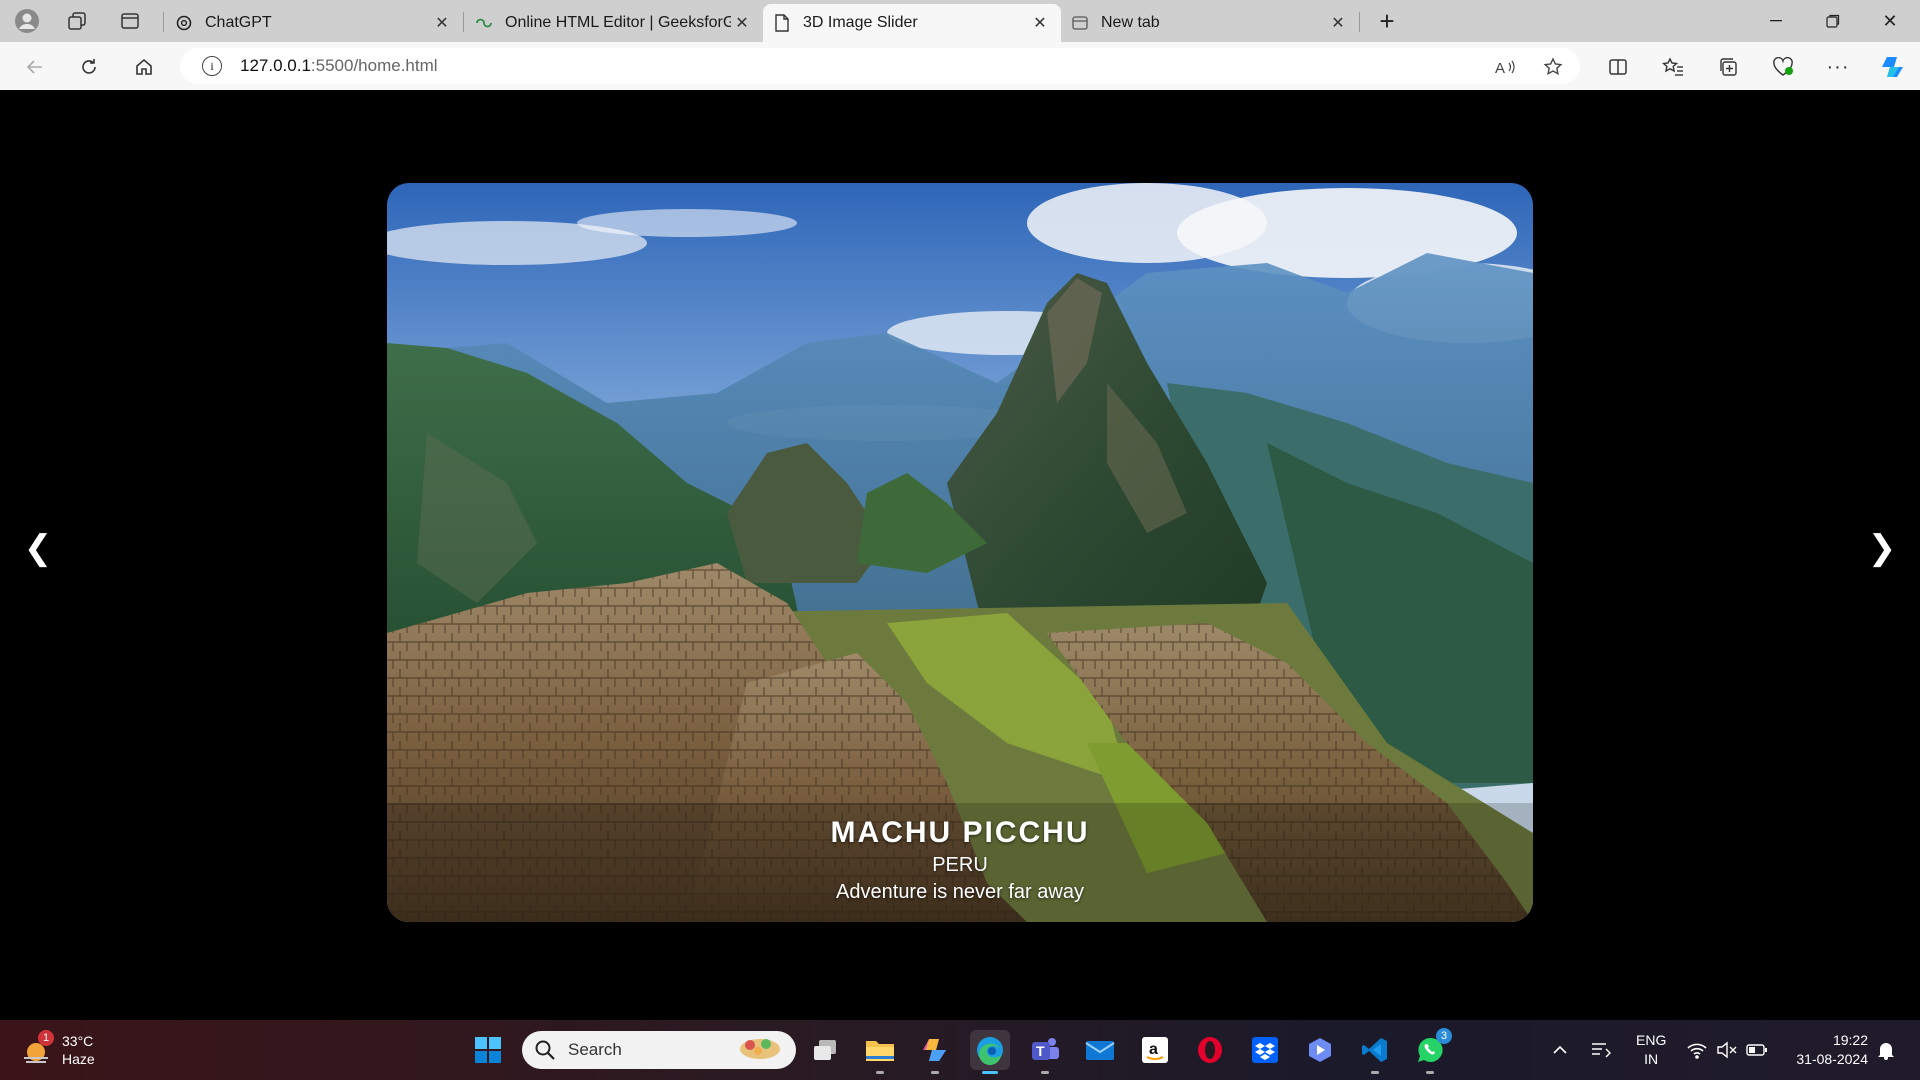 The image size is (1920, 1080). Describe the element at coordinates (1210, 23) in the screenshot. I see `tab-new-tab: New tab ✕` at that location.